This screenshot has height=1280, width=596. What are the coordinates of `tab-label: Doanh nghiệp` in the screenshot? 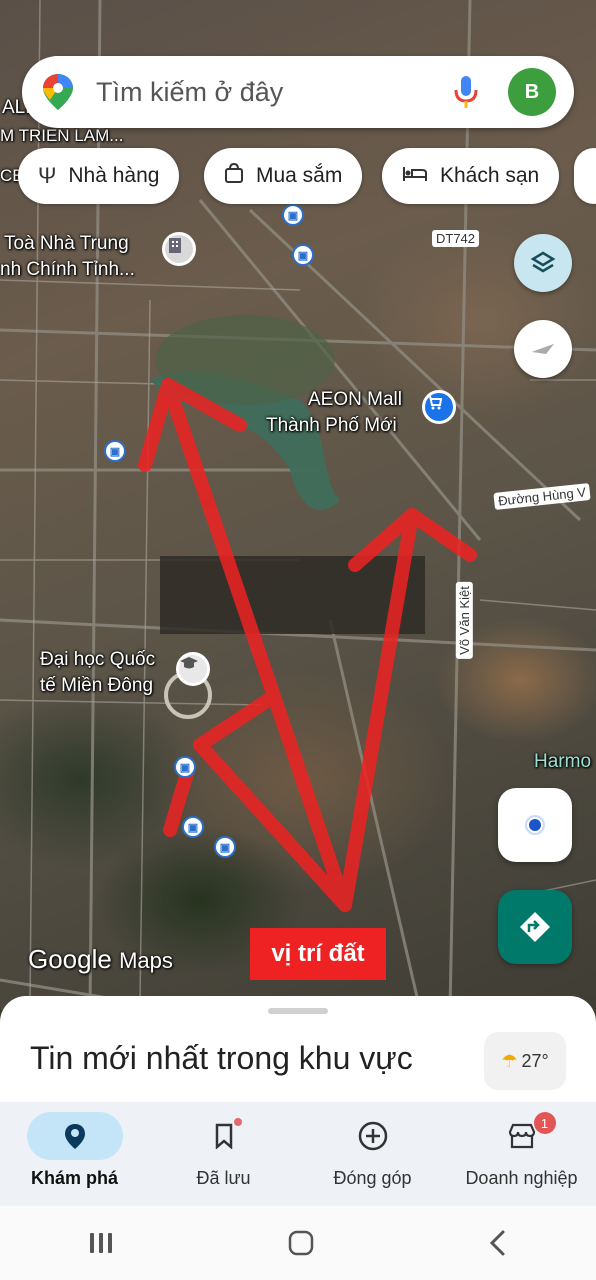 It's located at (521, 1178).